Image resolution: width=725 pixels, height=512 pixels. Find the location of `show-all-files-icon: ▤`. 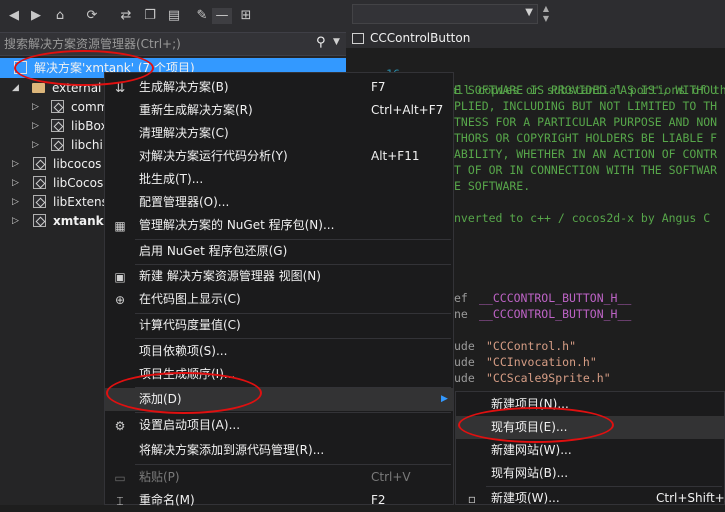

show-all-files-icon: ▤ is located at coordinates (174, 16).